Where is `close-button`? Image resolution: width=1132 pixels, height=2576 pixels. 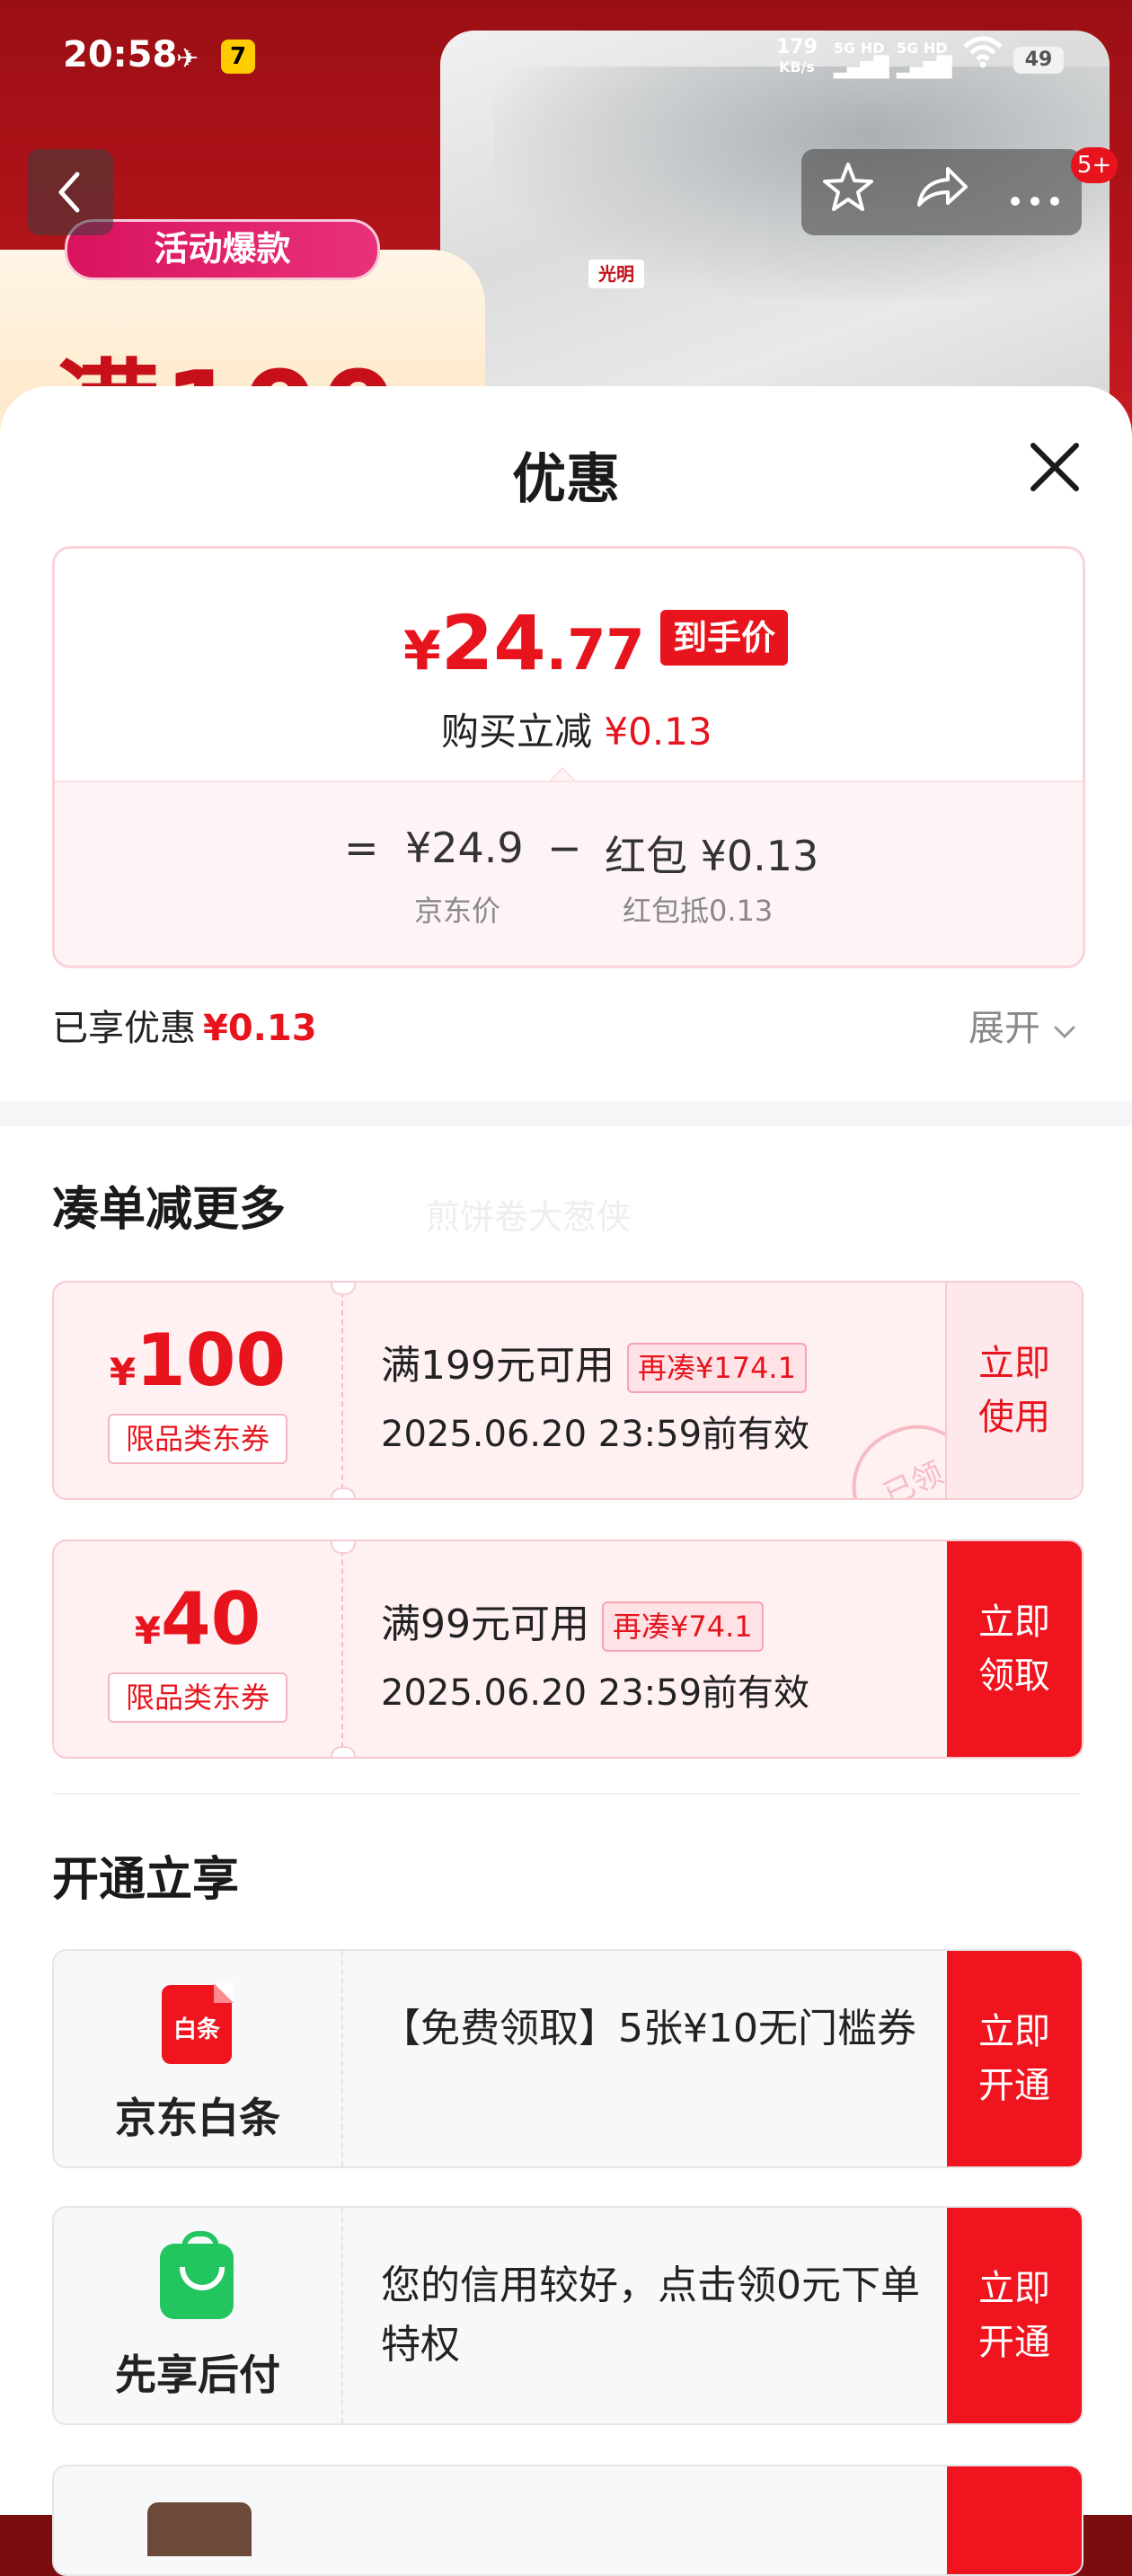
close-button is located at coordinates (1054, 467).